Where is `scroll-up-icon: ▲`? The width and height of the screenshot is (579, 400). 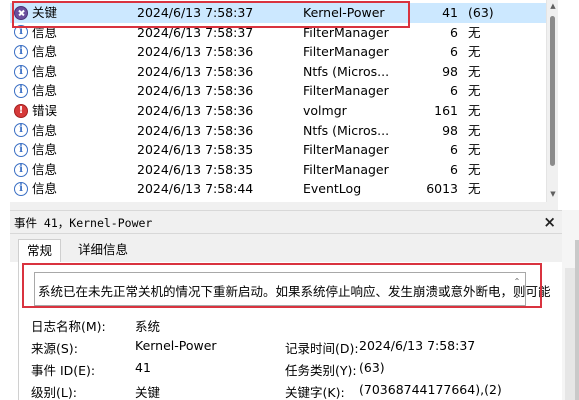 scroll-up-icon: ▲ is located at coordinates (553, 6).